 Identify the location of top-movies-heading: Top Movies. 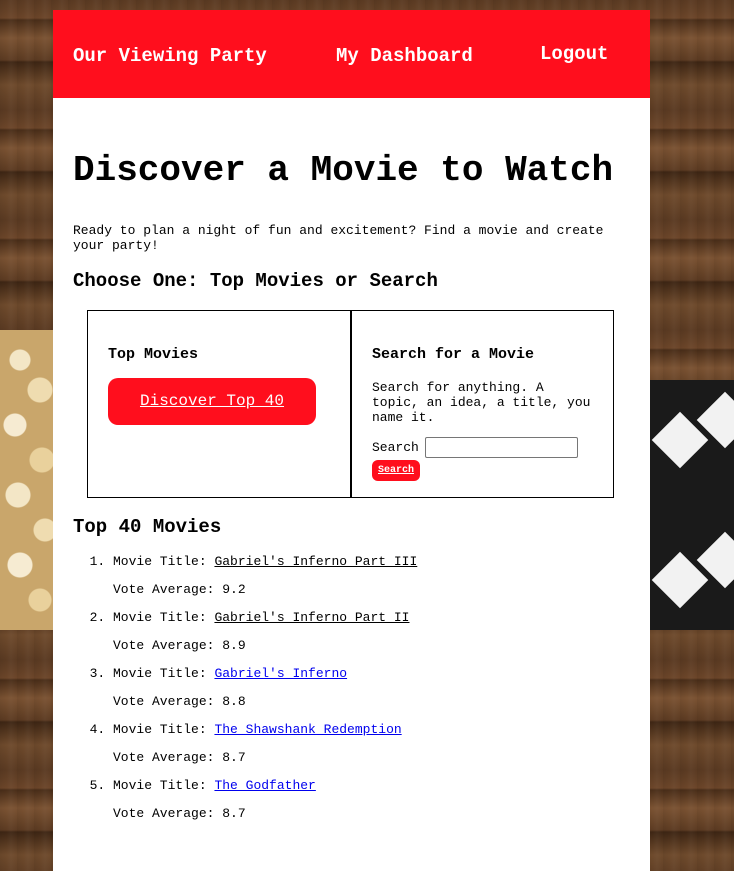
(153, 354).